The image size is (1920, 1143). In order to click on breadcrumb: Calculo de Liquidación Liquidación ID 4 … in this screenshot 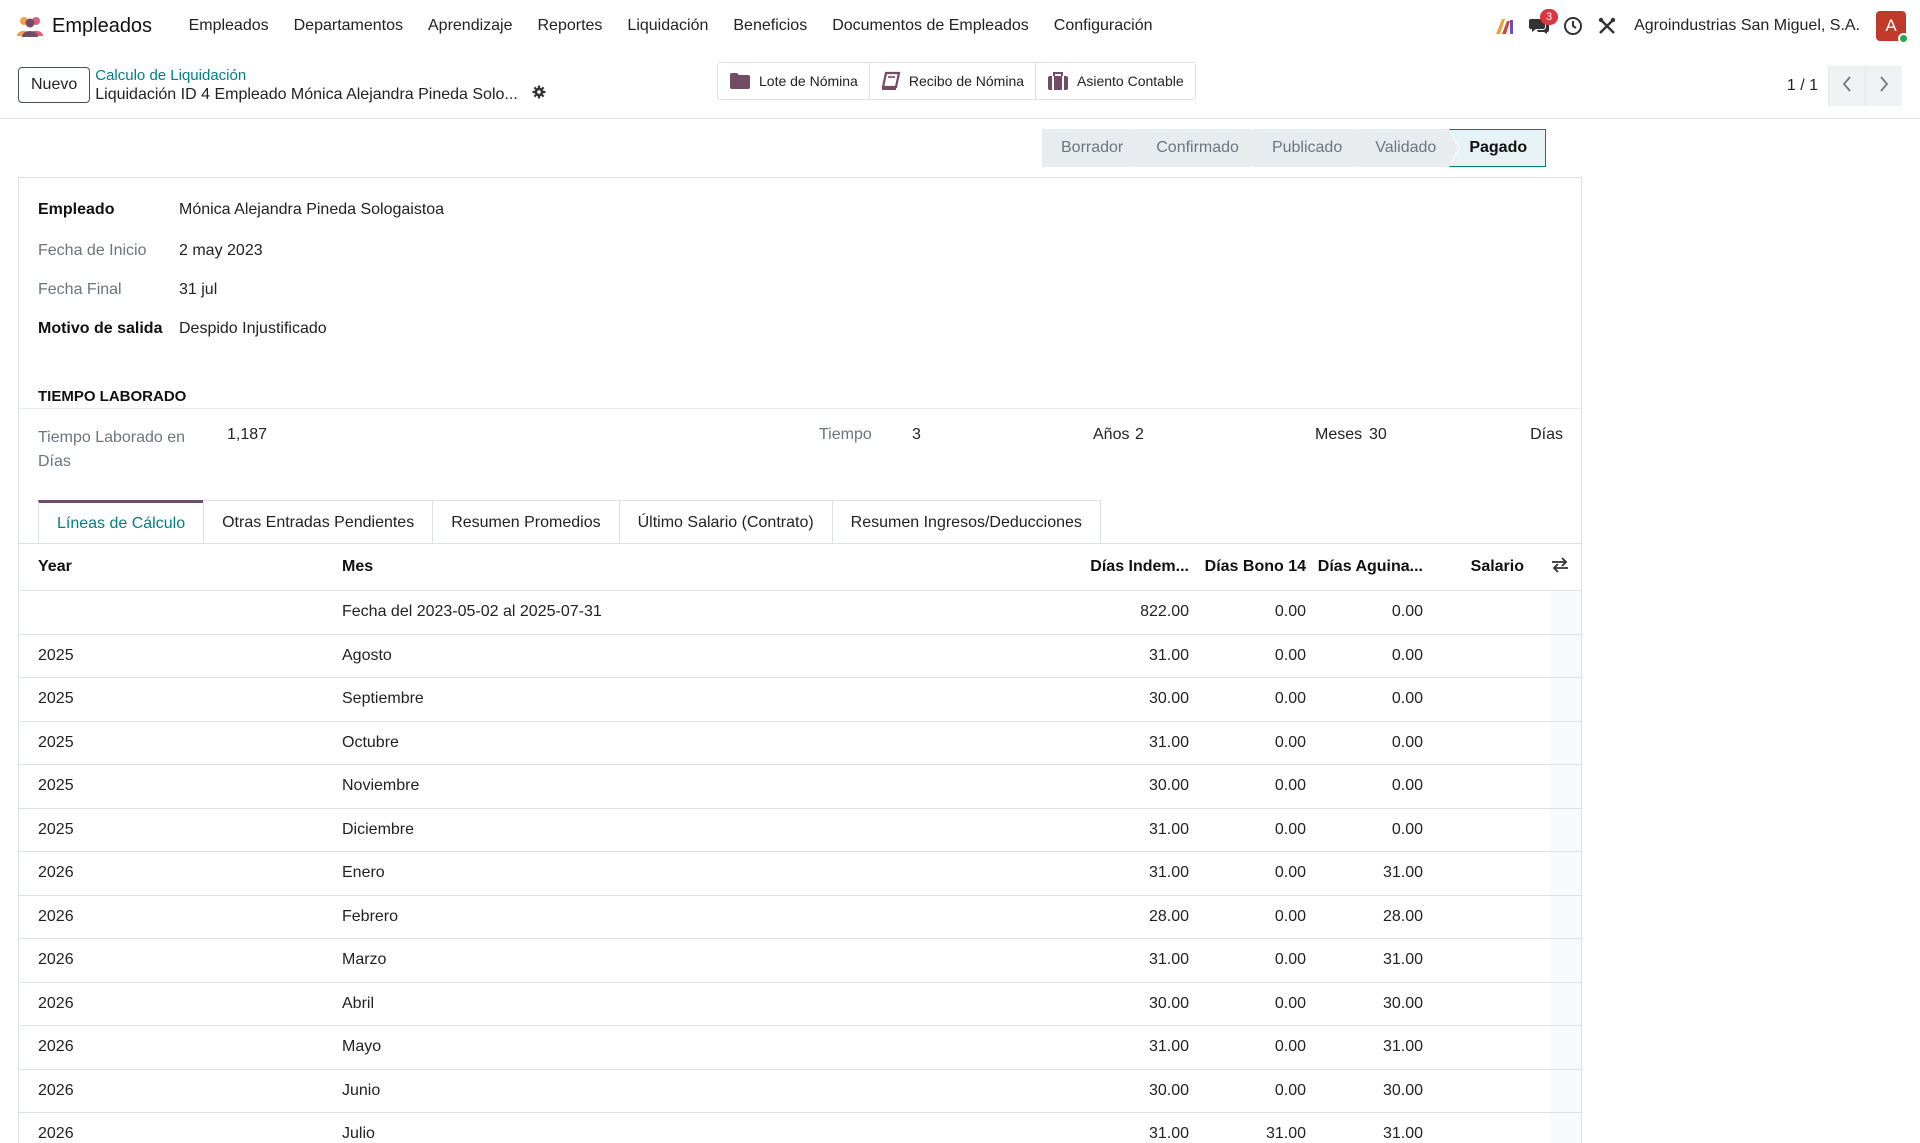, I will do `click(320, 85)`.